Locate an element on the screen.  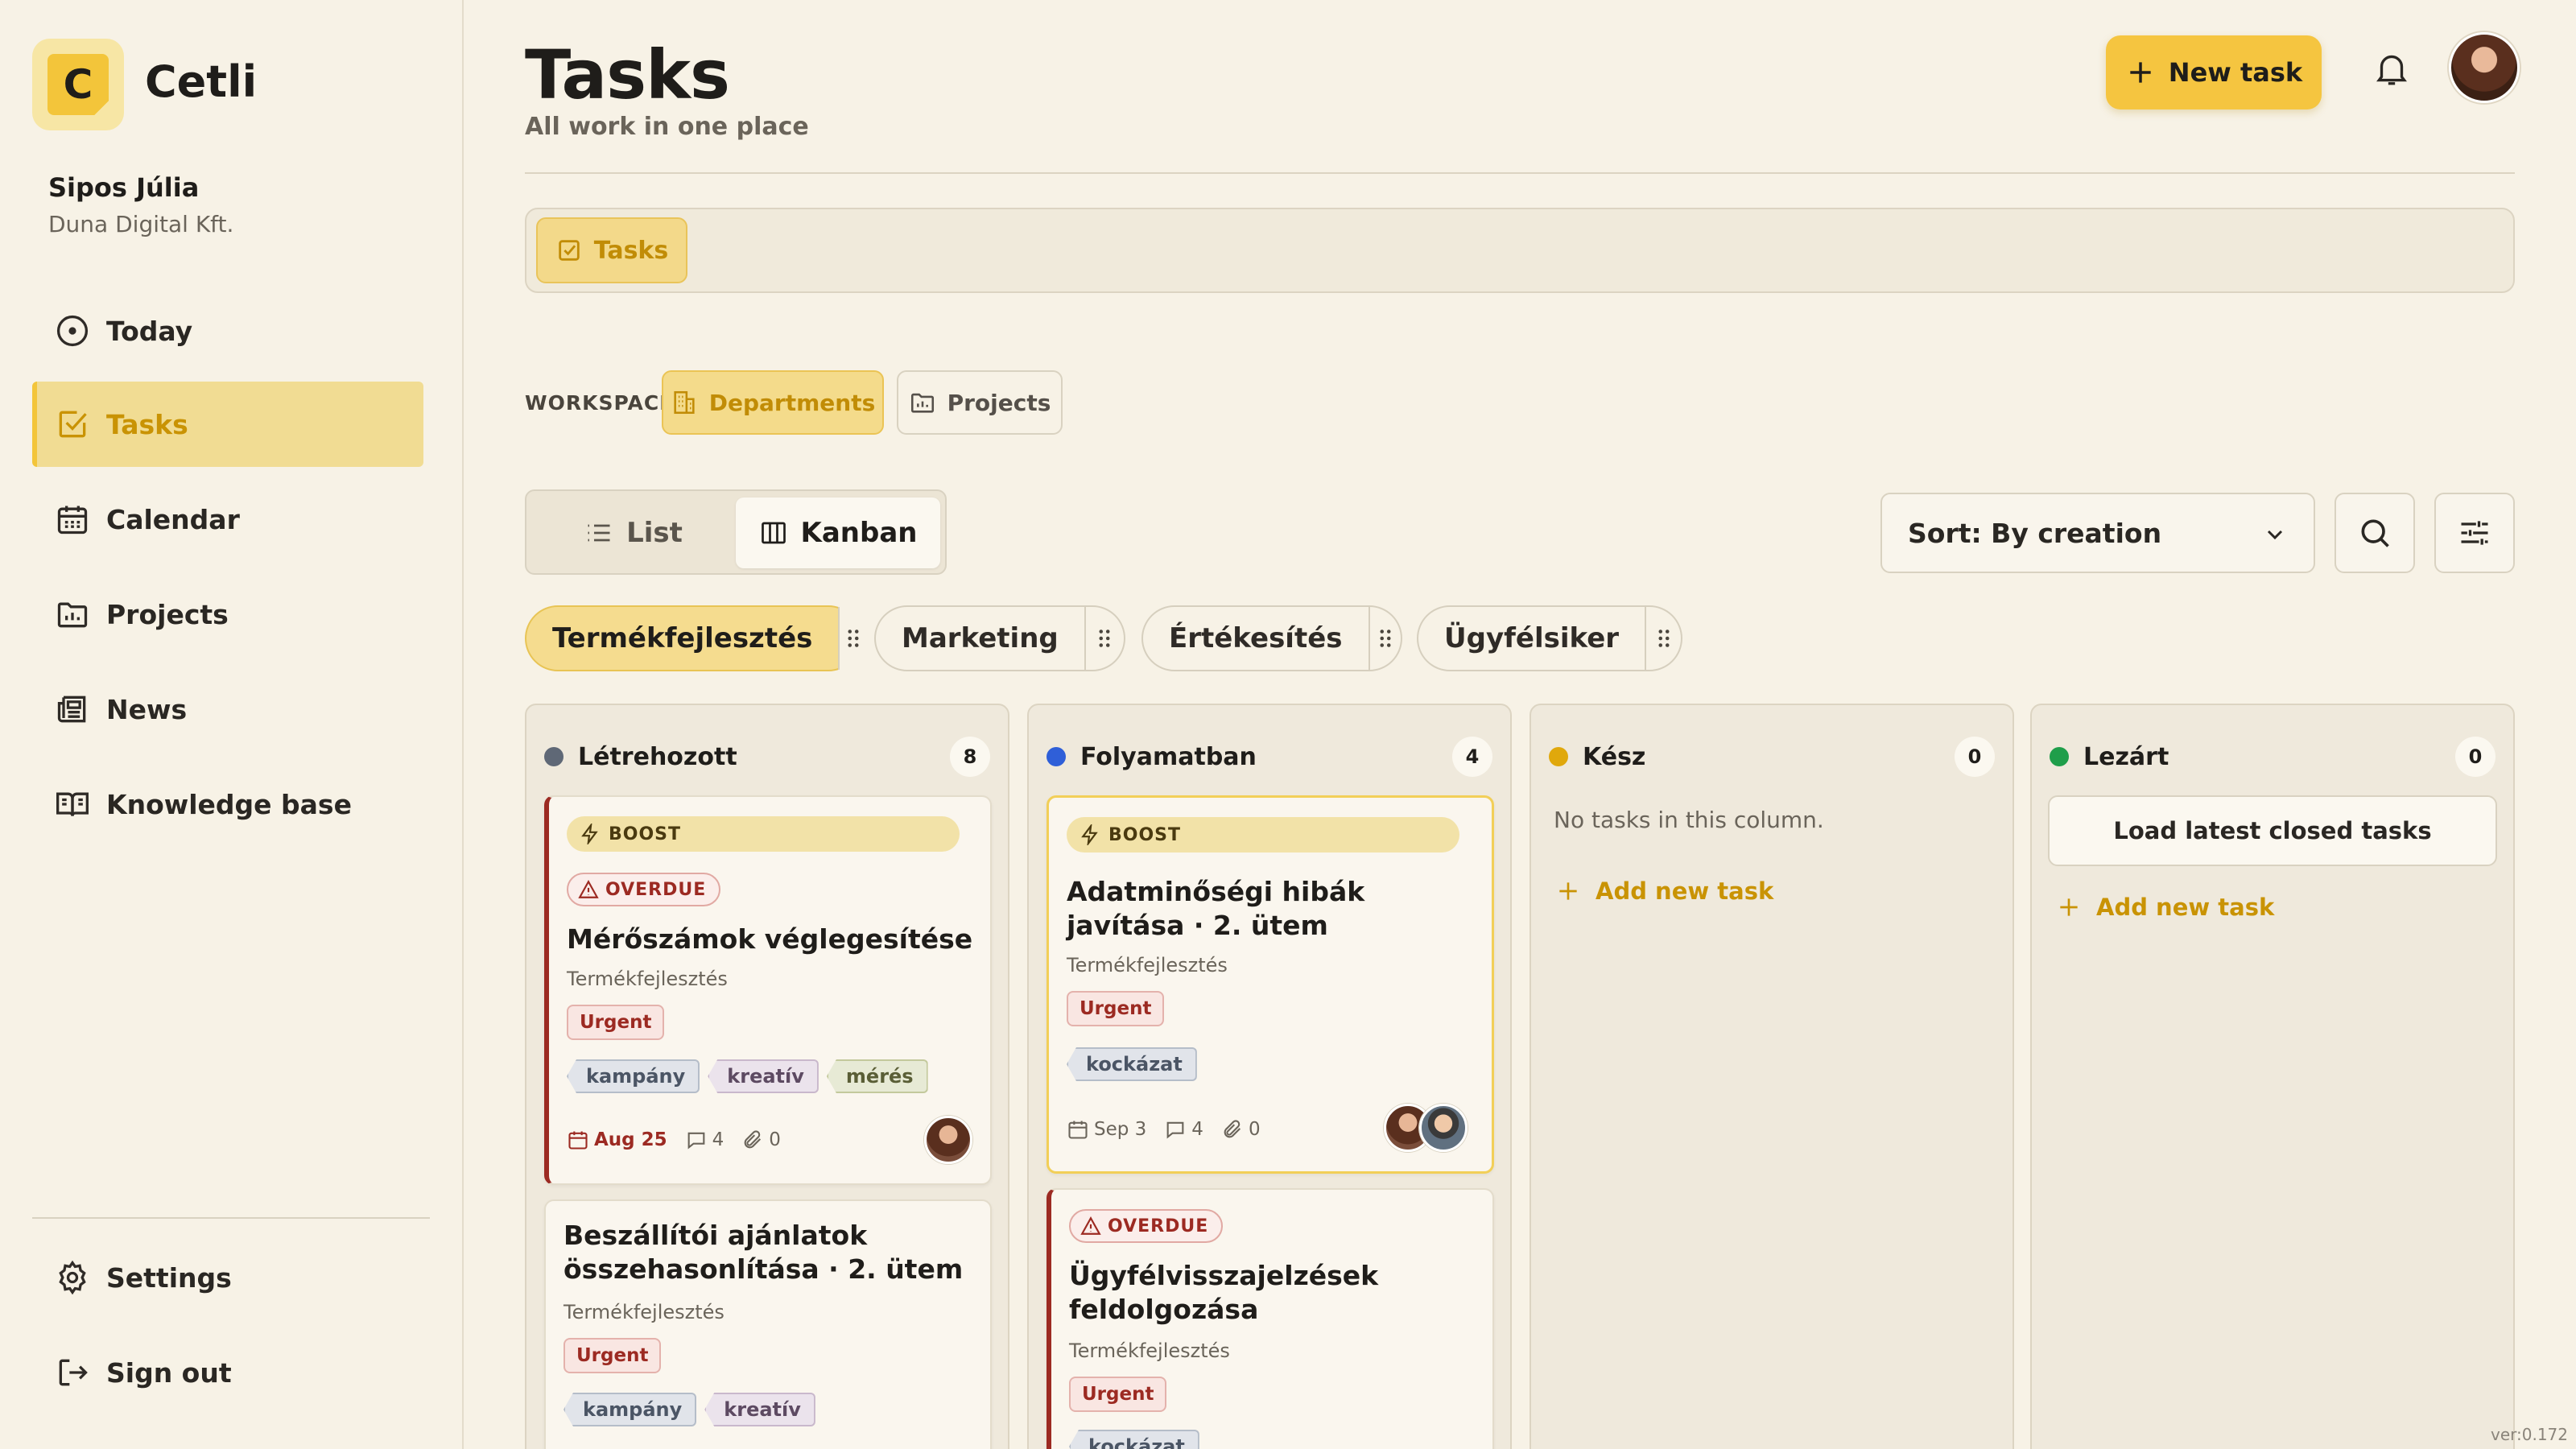
new-task-button: New task is located at coordinates (2214, 72).